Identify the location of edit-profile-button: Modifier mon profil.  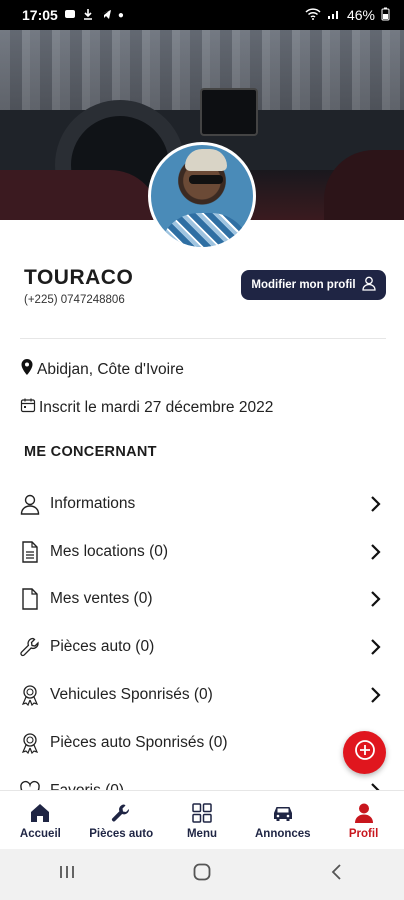
(313, 285).